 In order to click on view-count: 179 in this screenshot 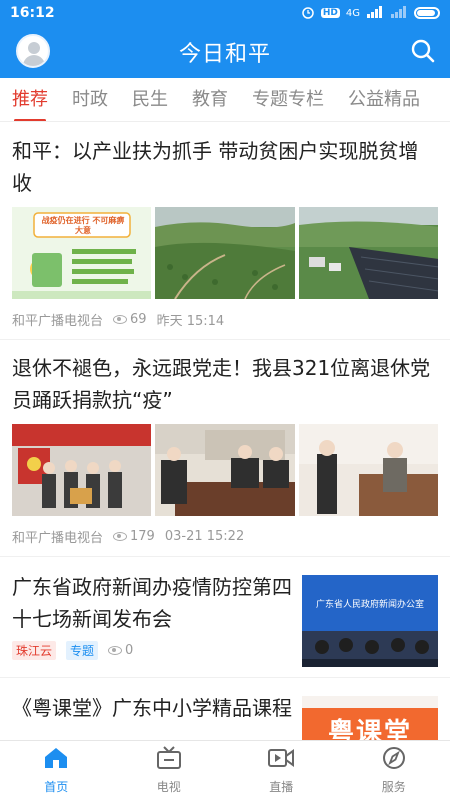, I will do `click(134, 536)`.